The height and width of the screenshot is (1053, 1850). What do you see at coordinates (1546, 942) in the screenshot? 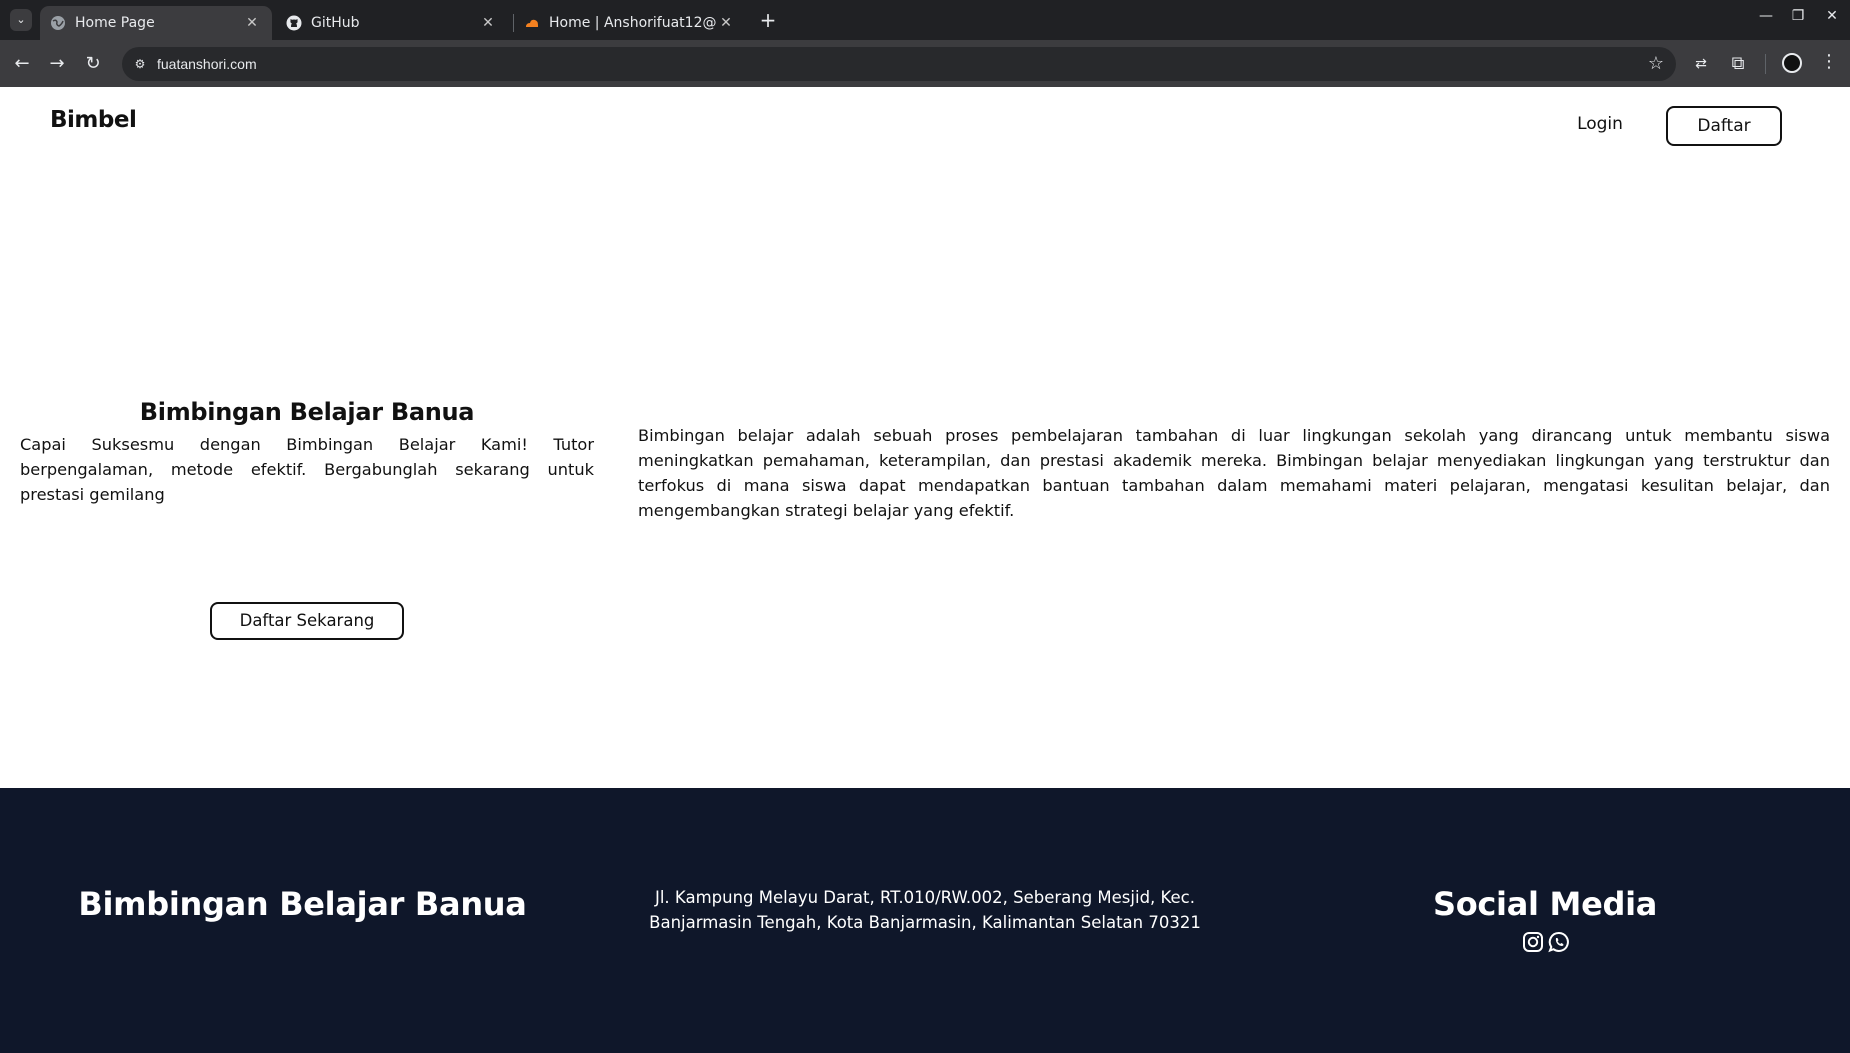
I see `social-icons` at bounding box center [1546, 942].